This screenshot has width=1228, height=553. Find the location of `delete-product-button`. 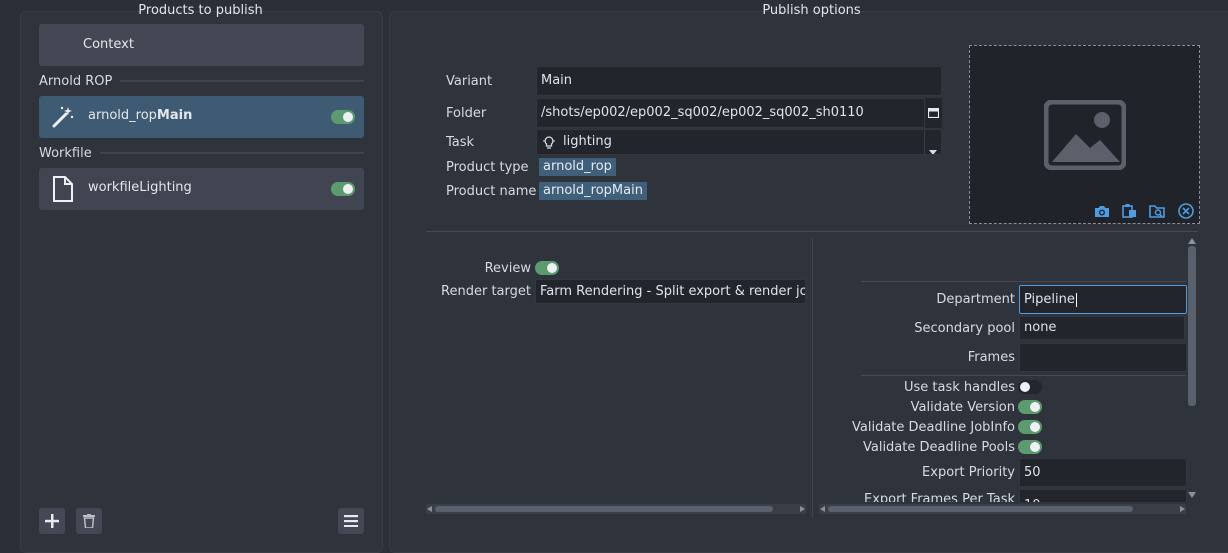

delete-product-button is located at coordinates (89, 521).